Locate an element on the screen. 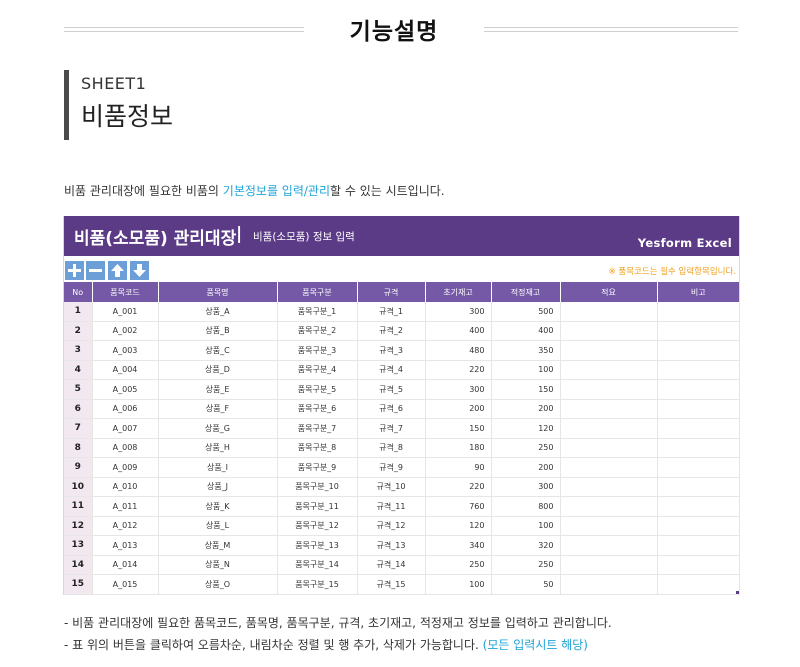  table-cell: A_008 is located at coordinates (125, 448).